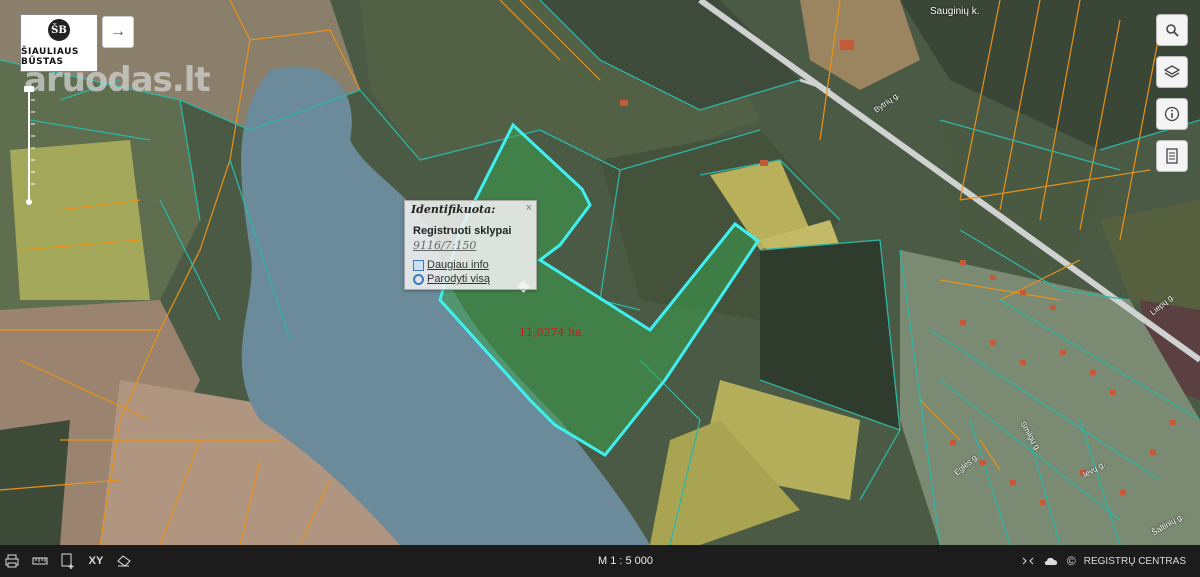  I want to click on bottom-brand: © REGISTRŲ CENTRAS, so click(1103, 561).